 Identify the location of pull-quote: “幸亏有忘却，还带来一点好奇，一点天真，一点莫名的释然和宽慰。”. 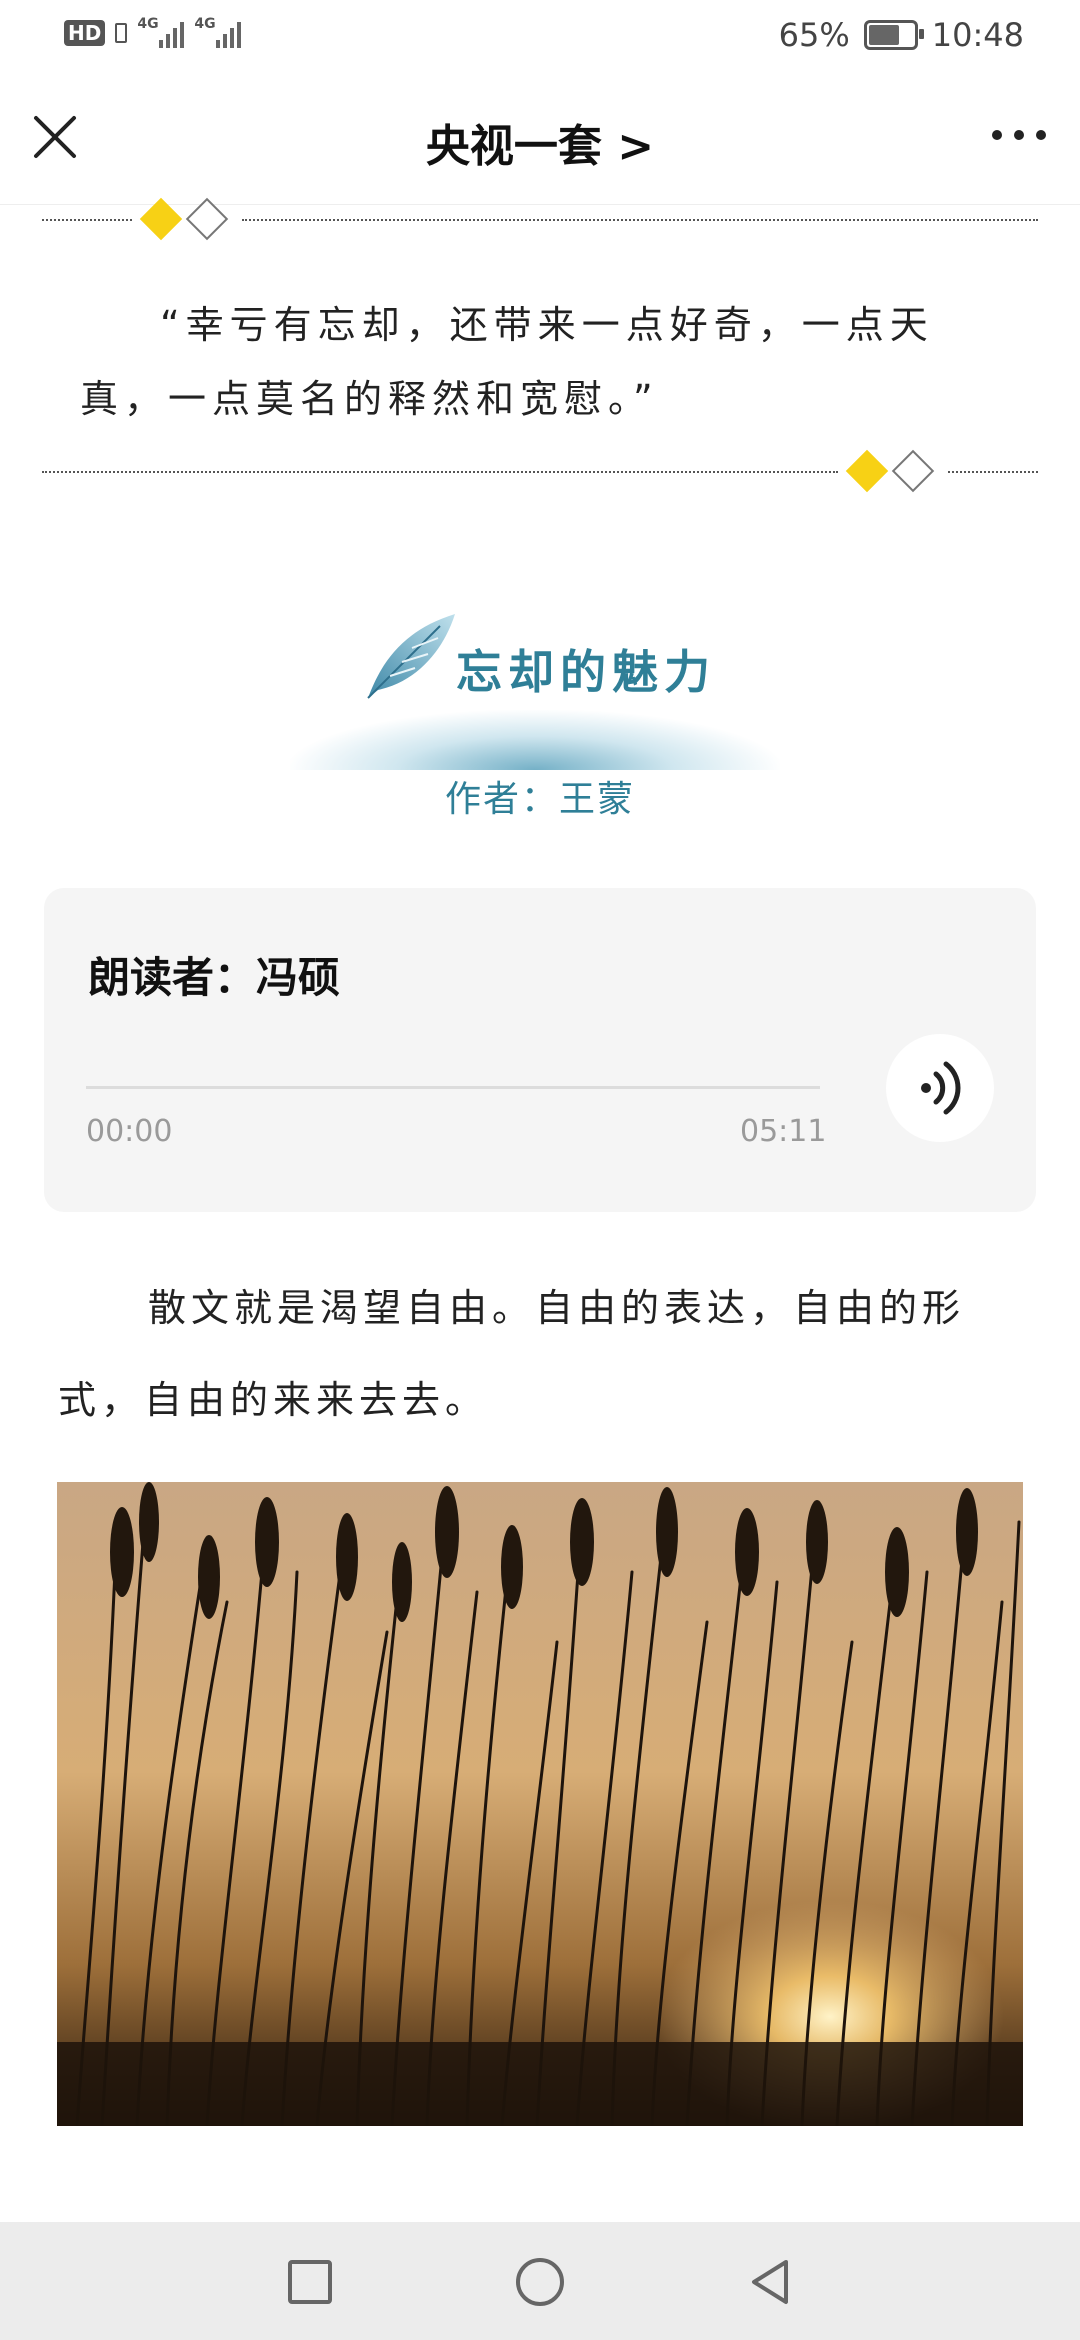
(507, 362).